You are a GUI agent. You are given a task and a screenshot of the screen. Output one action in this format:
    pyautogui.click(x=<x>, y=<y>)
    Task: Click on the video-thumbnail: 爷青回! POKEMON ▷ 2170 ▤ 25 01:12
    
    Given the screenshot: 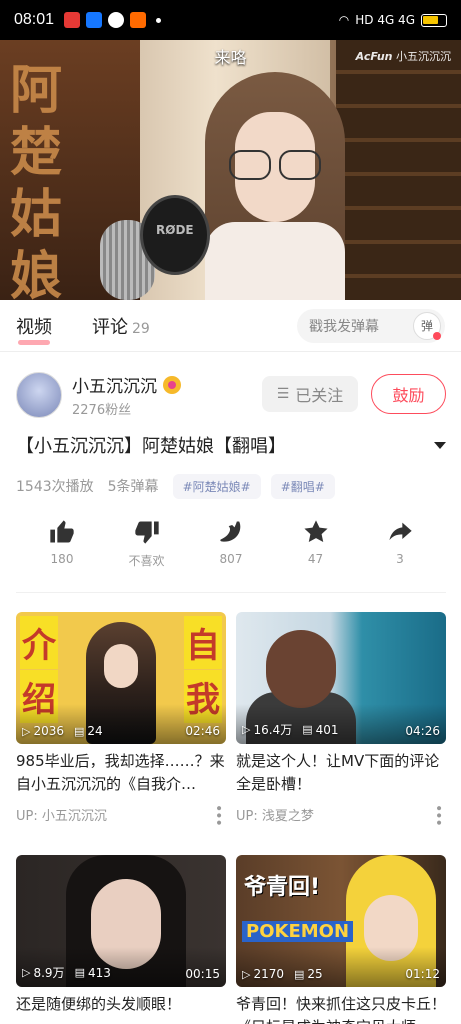 What is the action you would take?
    pyautogui.click(x=341, y=921)
    